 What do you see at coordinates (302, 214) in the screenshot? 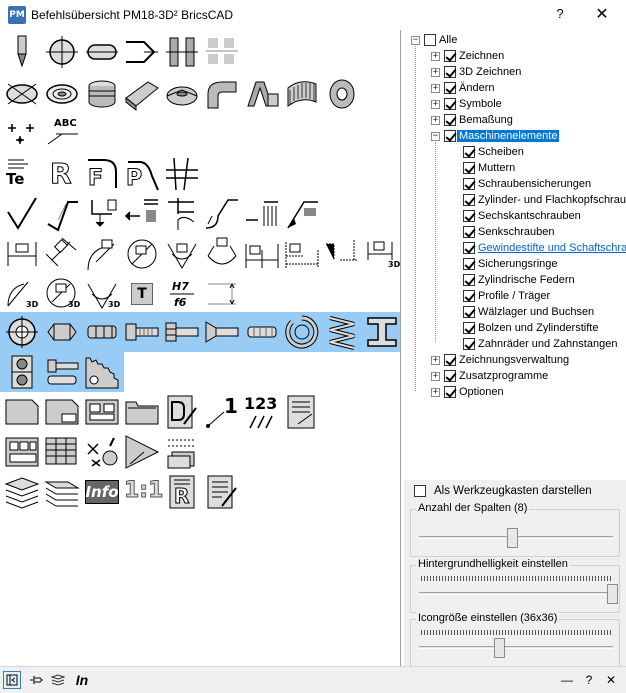
I see `arrow-leader-icon` at bounding box center [302, 214].